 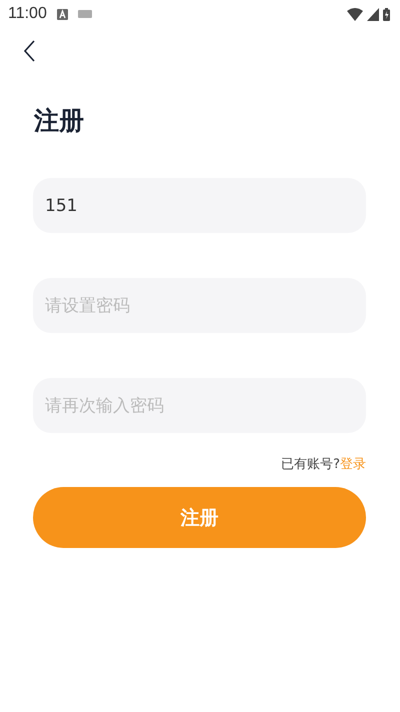 I want to click on login-link: 登录, so click(x=353, y=464).